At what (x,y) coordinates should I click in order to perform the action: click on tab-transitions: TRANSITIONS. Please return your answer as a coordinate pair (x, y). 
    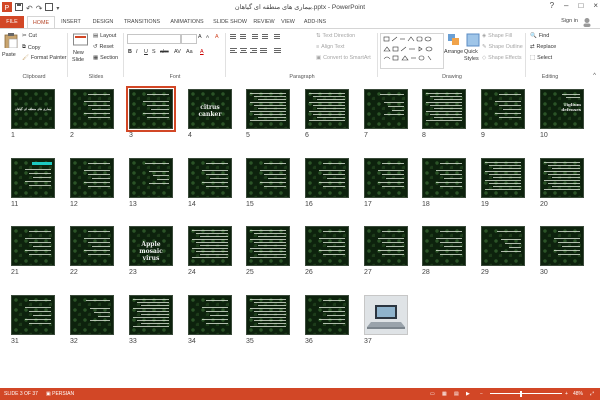
    Looking at the image, I should click on (142, 22).